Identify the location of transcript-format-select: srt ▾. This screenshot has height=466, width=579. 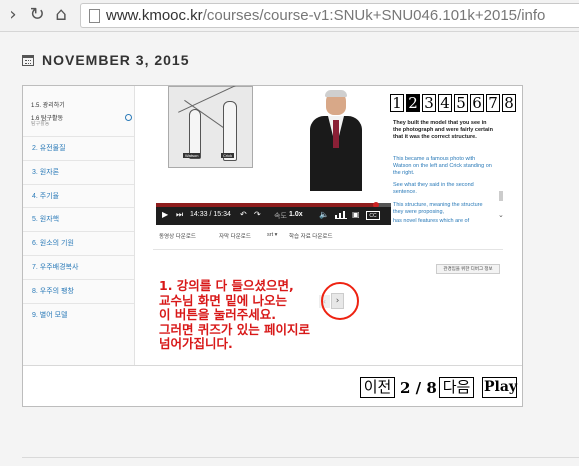
(272, 235).